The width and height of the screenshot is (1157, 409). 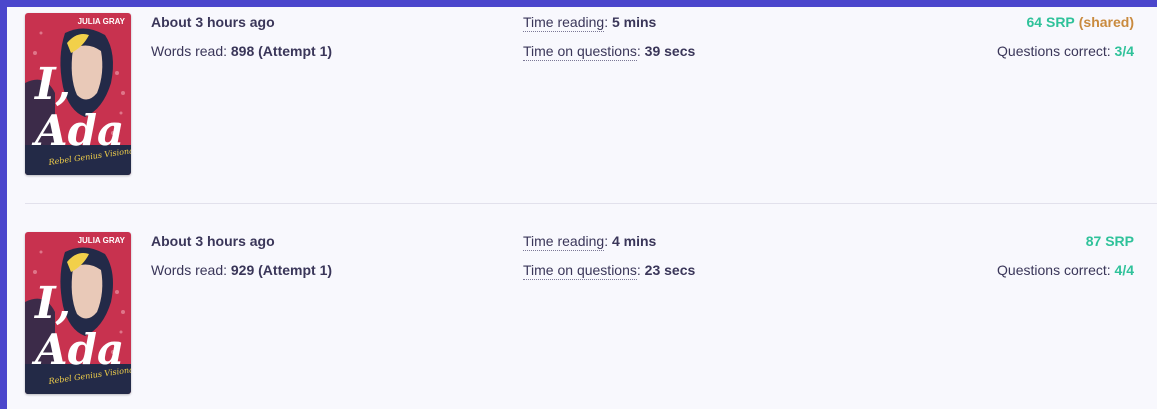 I want to click on time-reading: Time reading: 5 mins, so click(x=590, y=22).